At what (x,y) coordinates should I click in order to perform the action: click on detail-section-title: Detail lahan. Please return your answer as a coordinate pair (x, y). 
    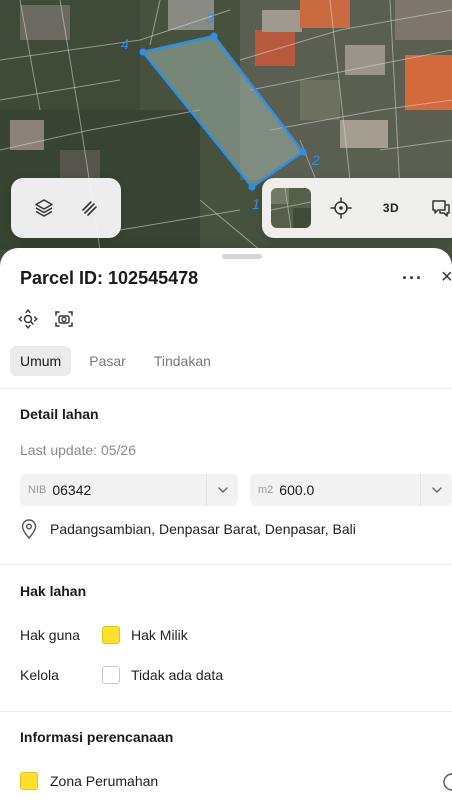
    Looking at the image, I should click on (59, 414).